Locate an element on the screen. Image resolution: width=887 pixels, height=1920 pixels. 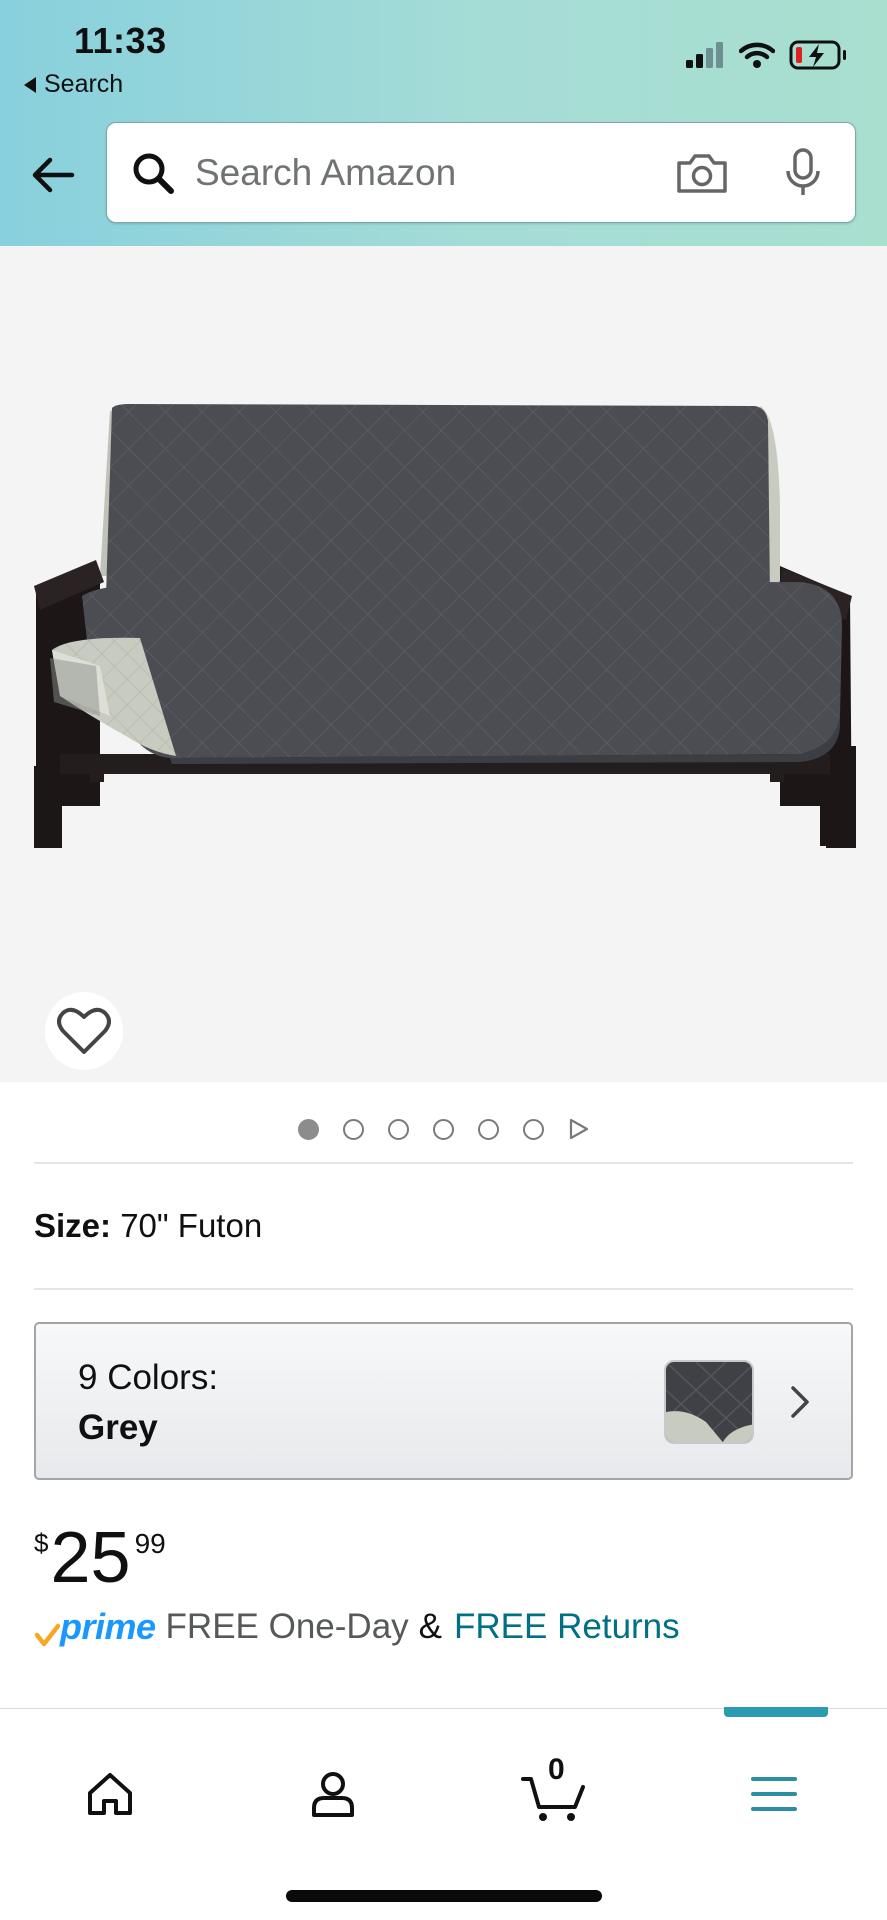
bottom-navigation: 0 is located at coordinates (443, 1813).